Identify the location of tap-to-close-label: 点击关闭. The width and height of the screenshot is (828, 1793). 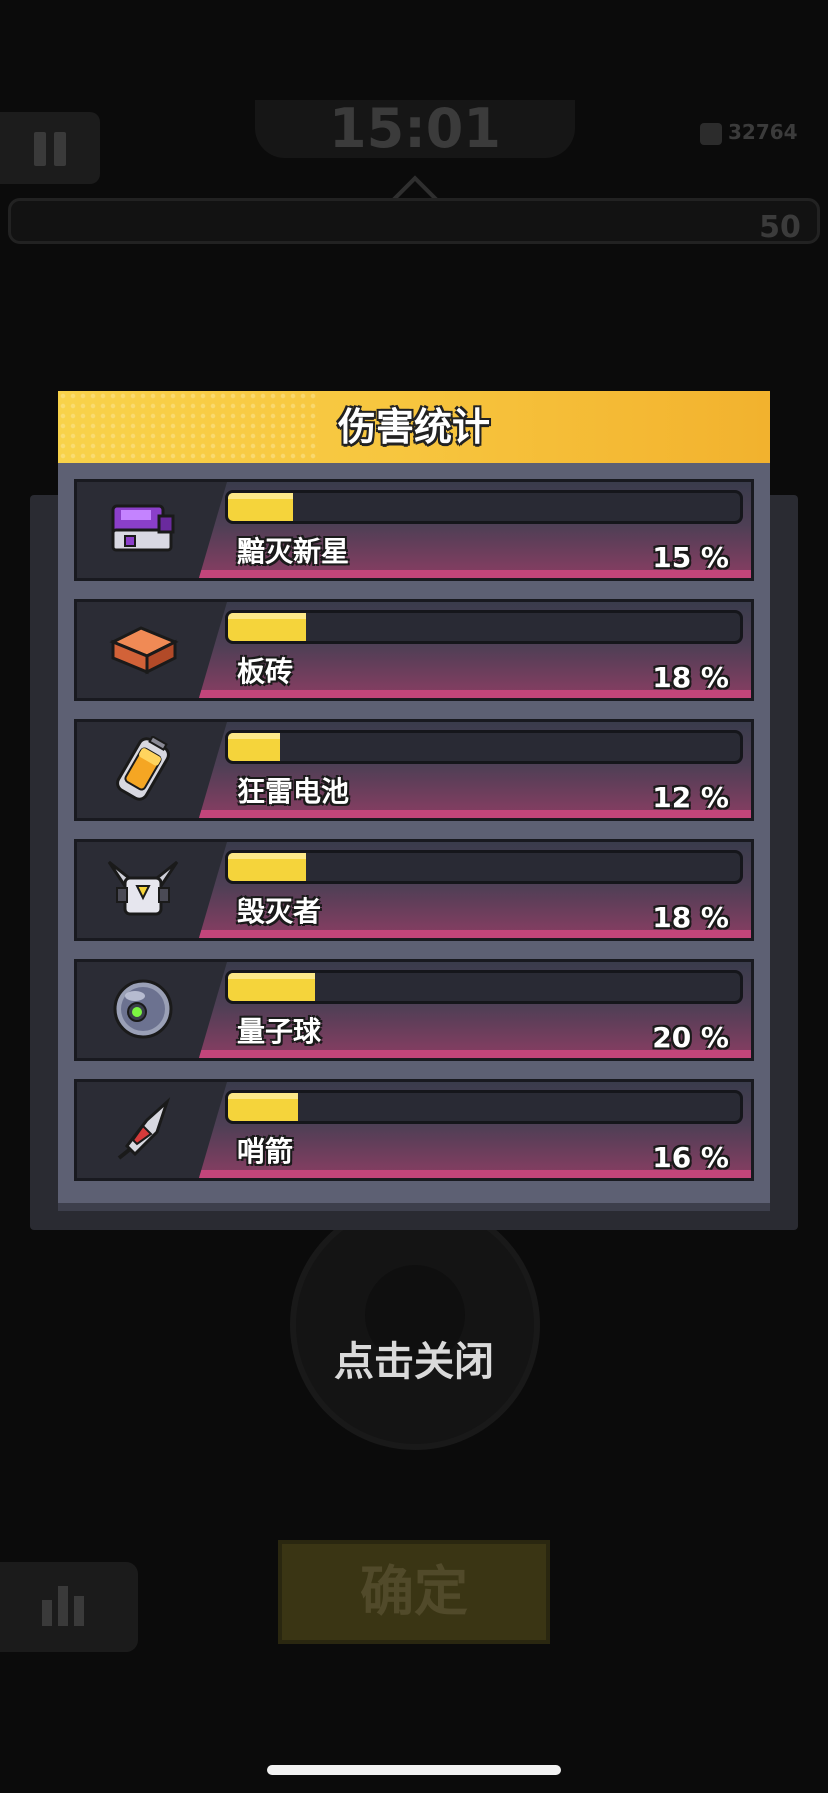
(414, 1362).